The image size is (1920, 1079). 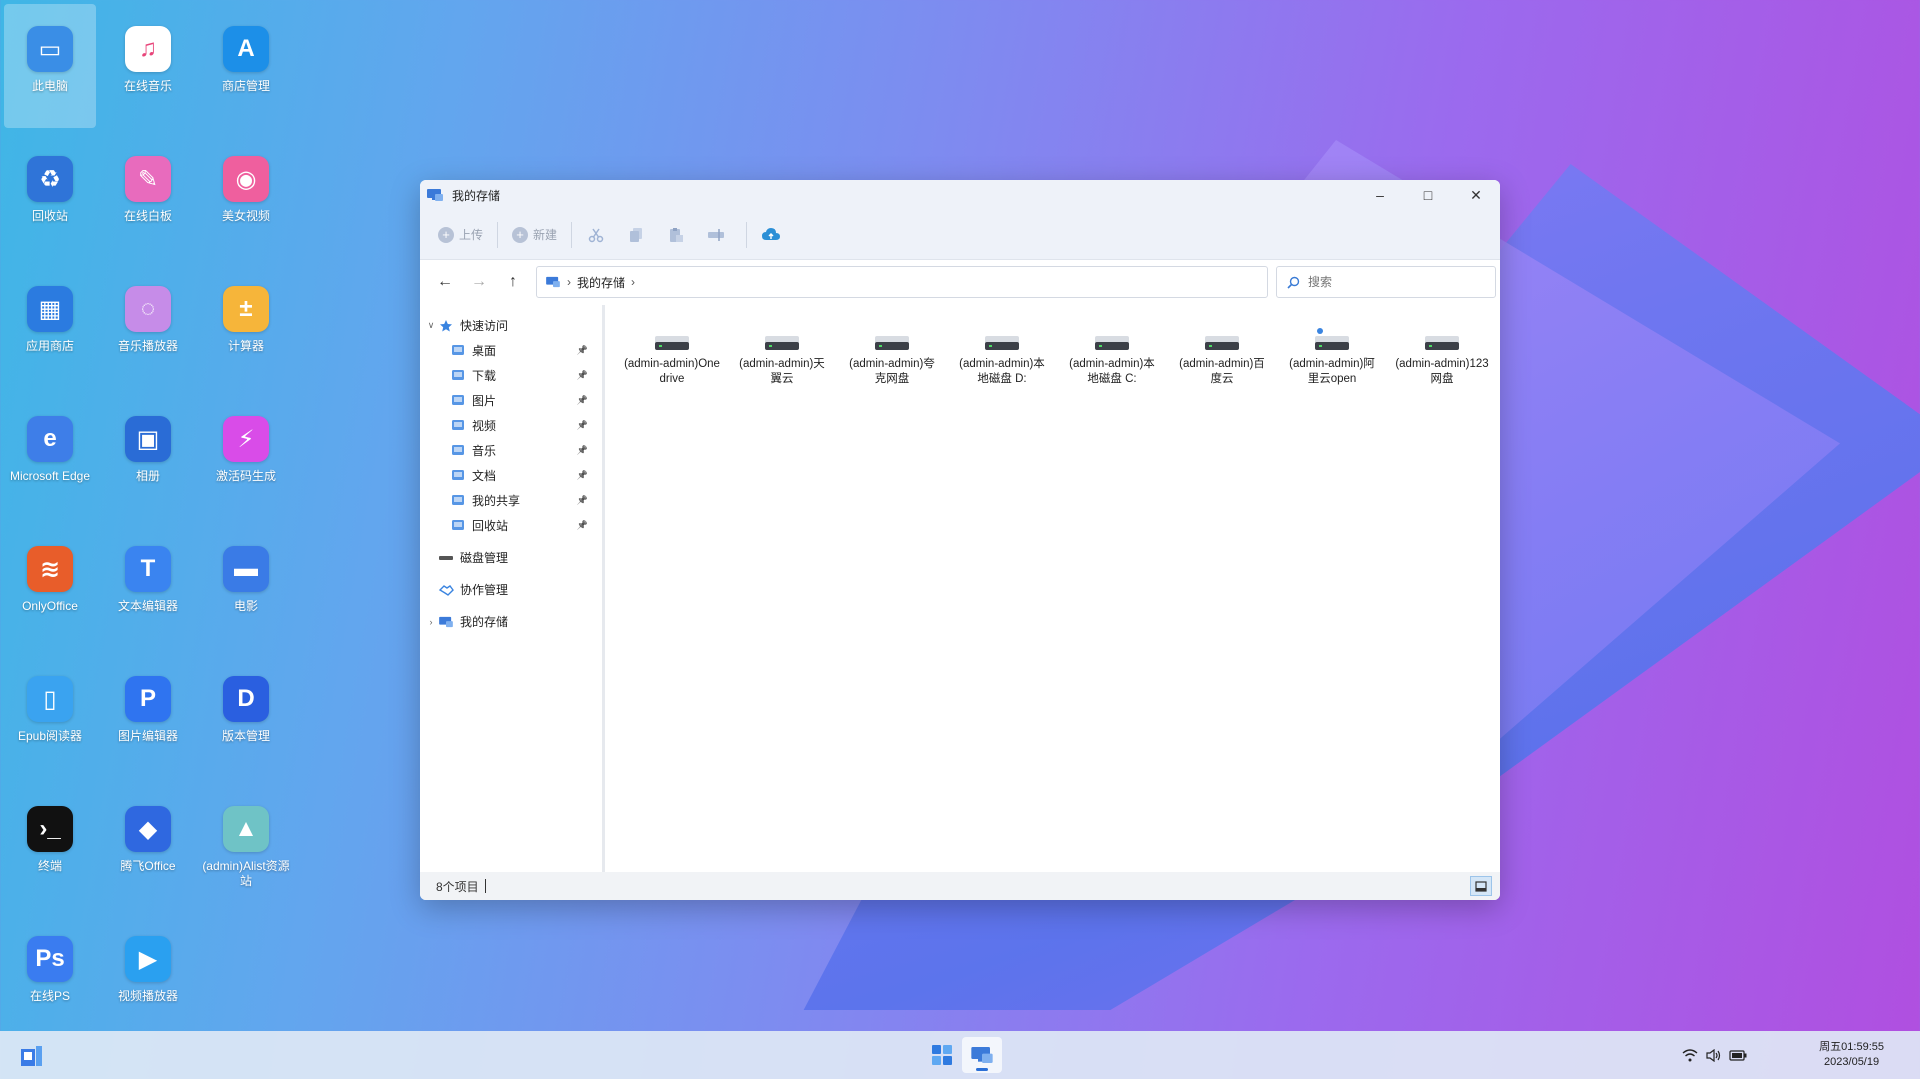 What do you see at coordinates (511, 621) in the screenshot?
I see `sidebar-item-my-storage: › 我的存储` at bounding box center [511, 621].